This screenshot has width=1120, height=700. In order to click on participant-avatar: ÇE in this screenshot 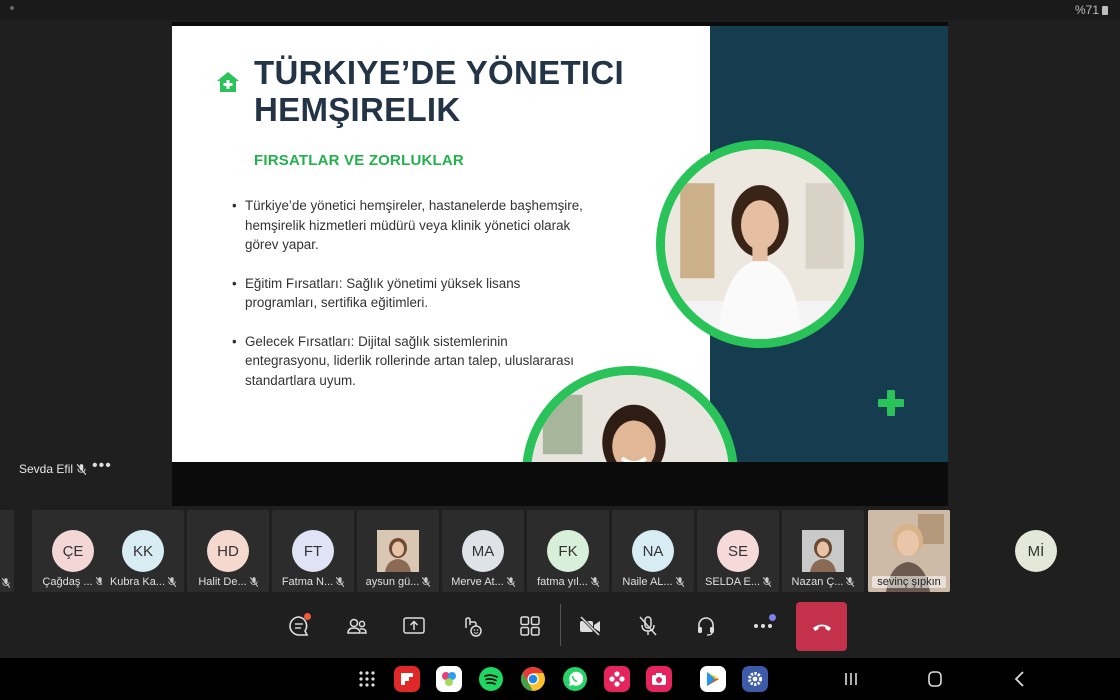, I will do `click(73, 551)`.